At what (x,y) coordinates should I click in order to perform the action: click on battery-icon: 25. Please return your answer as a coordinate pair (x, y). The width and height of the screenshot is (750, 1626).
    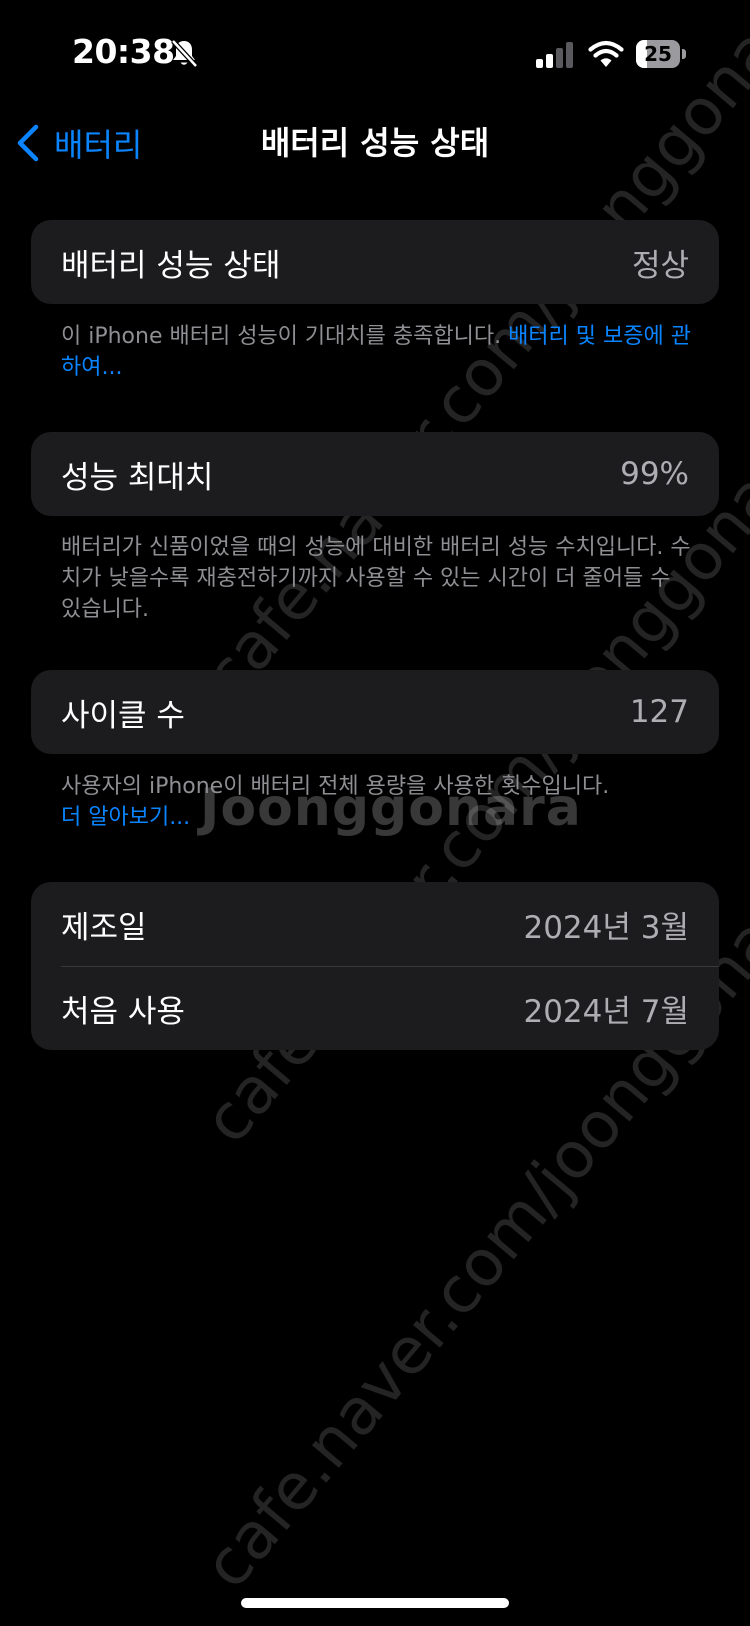
    Looking at the image, I should click on (662, 55).